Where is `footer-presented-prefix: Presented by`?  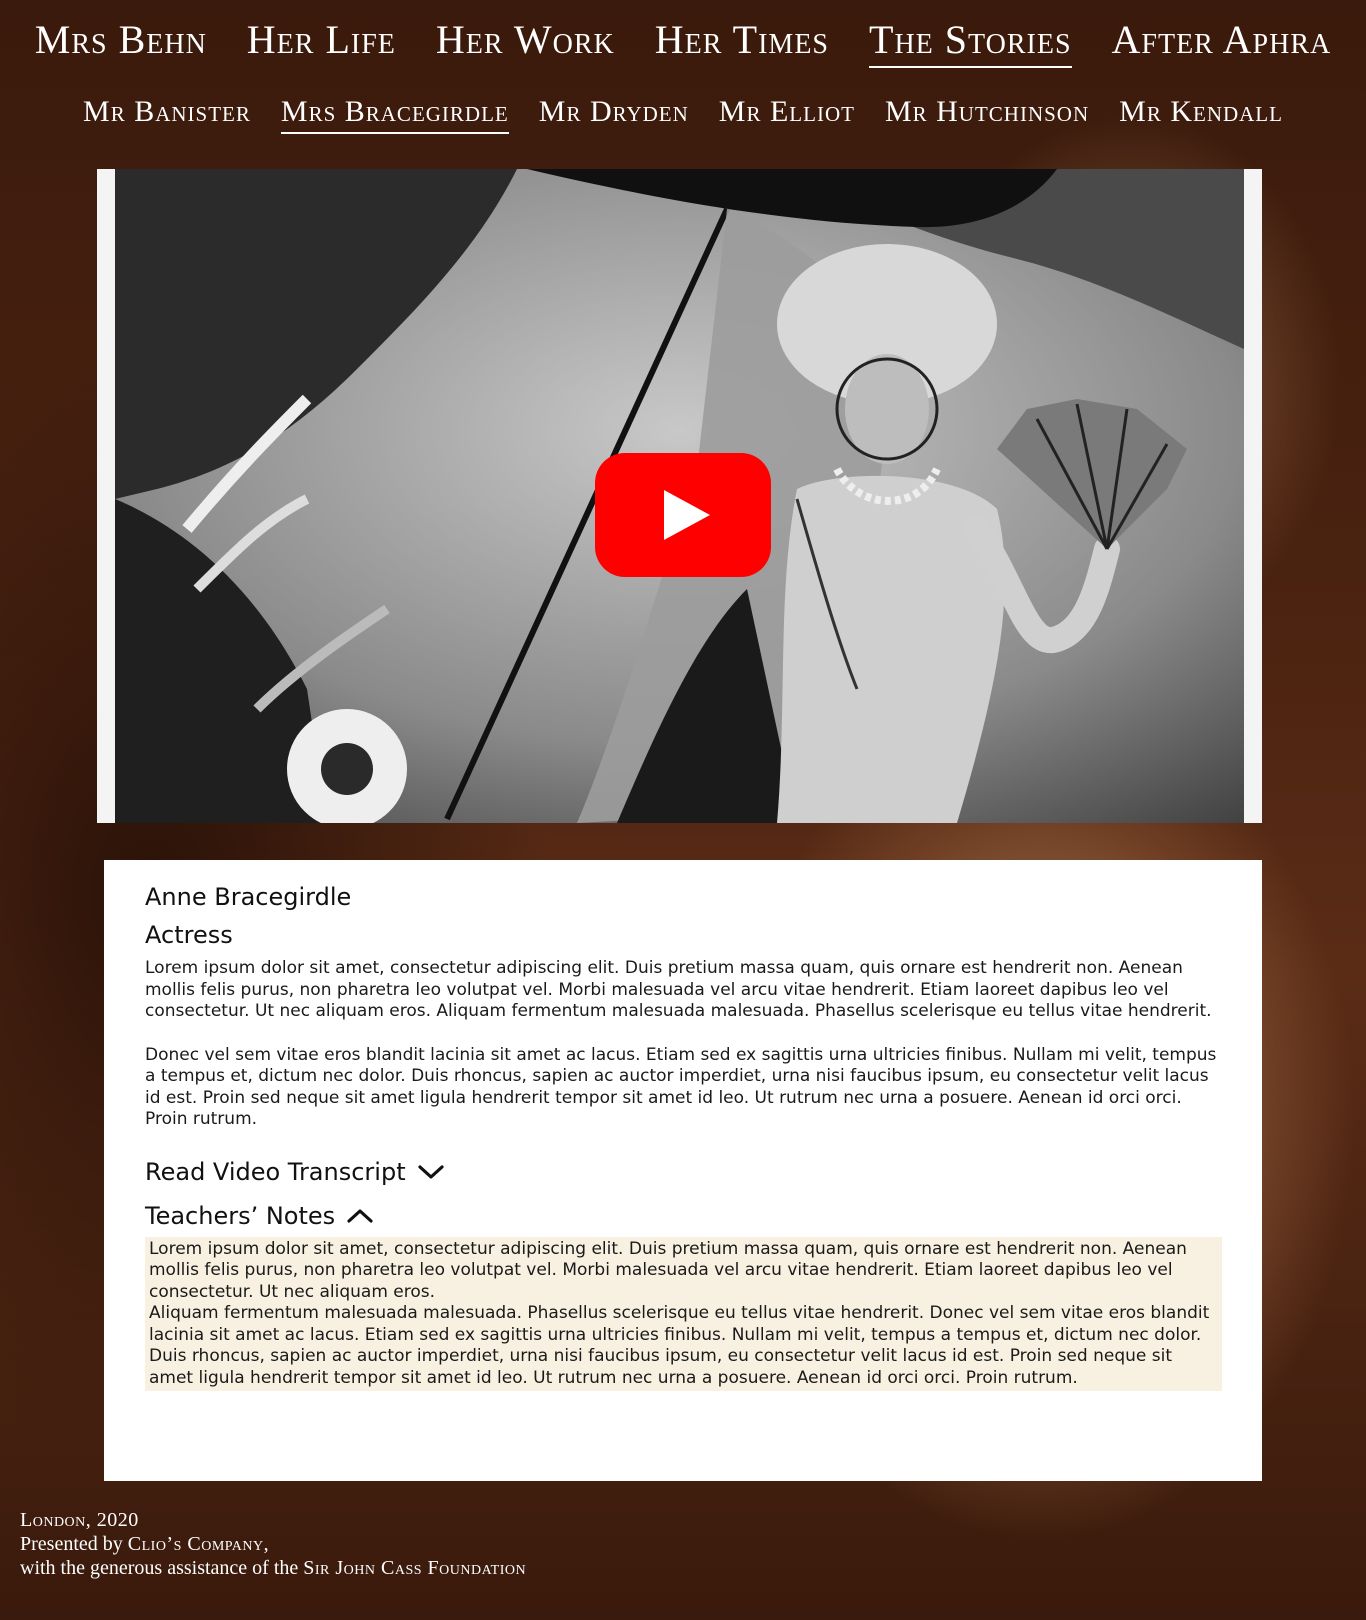
footer-presented-prefix: Presented by is located at coordinates (74, 1544).